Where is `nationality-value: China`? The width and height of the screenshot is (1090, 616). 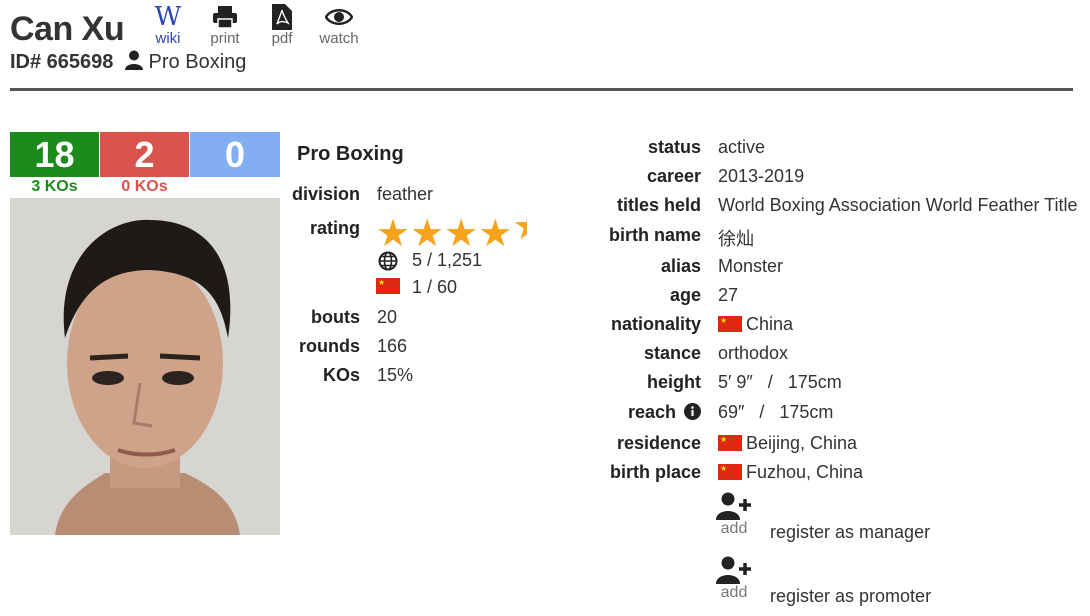 nationality-value: China is located at coordinates (755, 324).